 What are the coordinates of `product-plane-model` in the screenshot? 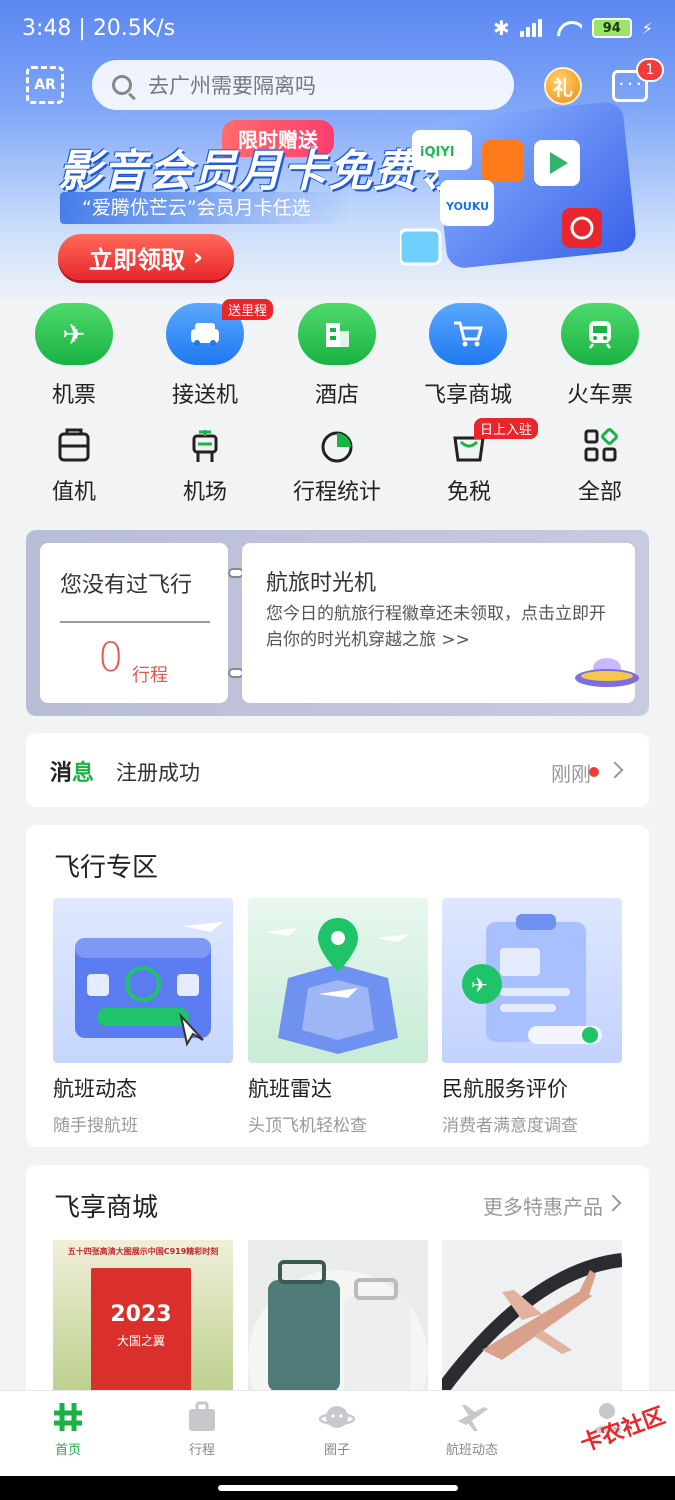 It's located at (532, 1320).